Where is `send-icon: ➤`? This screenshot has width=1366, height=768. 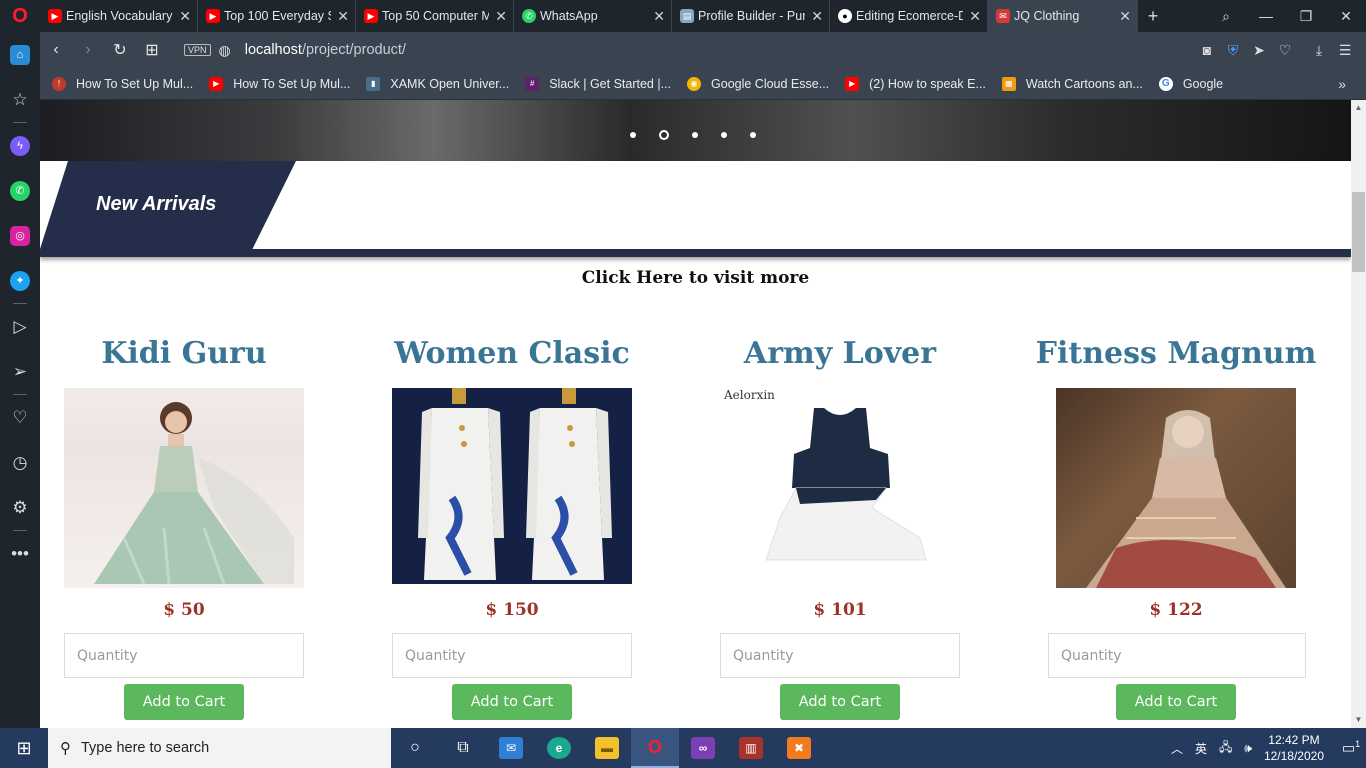 send-icon: ➤ is located at coordinates (1259, 50).